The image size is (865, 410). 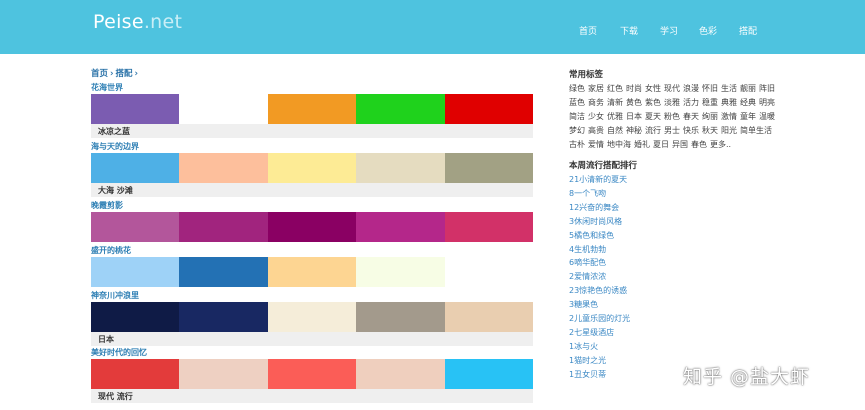 What do you see at coordinates (619, 144) in the screenshot?
I see `tag-link: 地中海` at bounding box center [619, 144].